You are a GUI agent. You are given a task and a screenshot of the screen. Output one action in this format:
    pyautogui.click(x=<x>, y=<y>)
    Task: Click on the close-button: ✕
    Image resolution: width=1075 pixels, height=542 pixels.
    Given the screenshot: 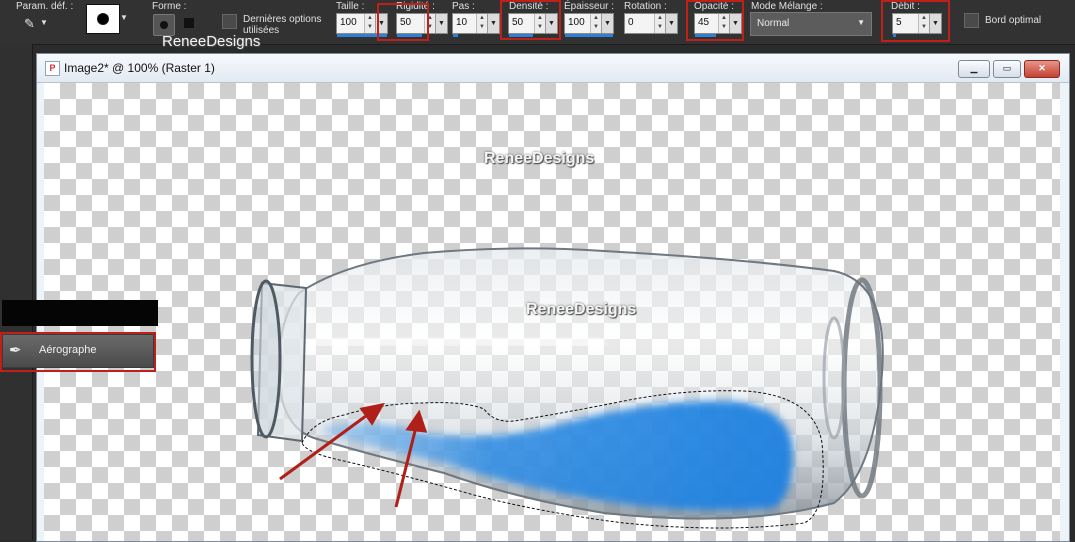 What is the action you would take?
    pyautogui.click(x=1042, y=69)
    